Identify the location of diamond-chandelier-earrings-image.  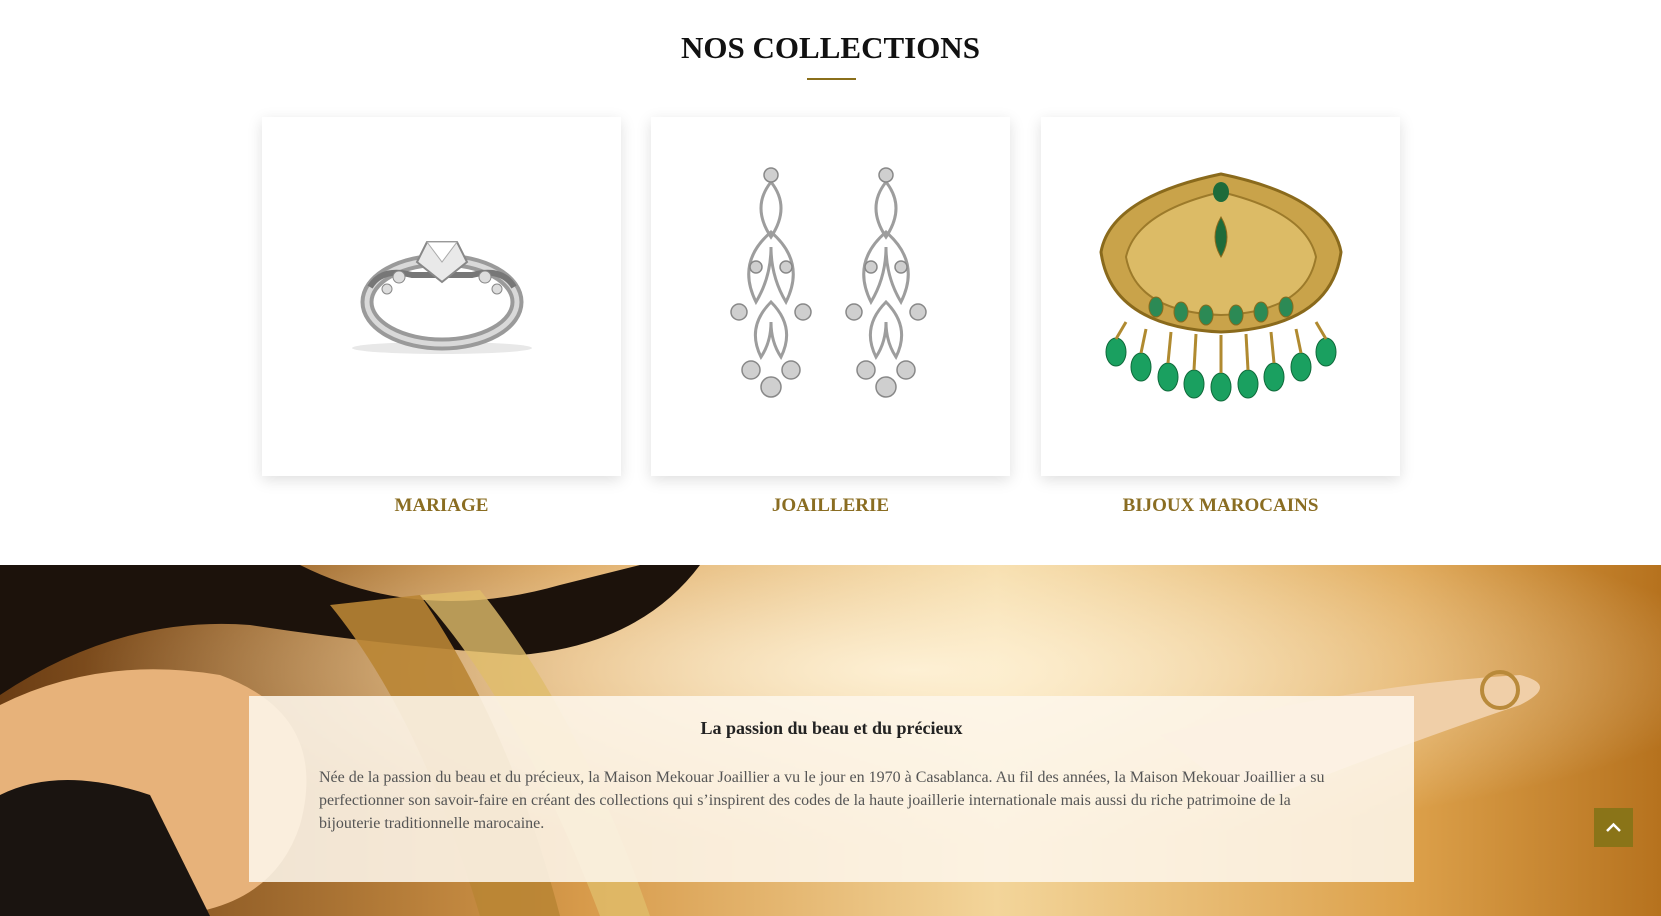
(828, 282).